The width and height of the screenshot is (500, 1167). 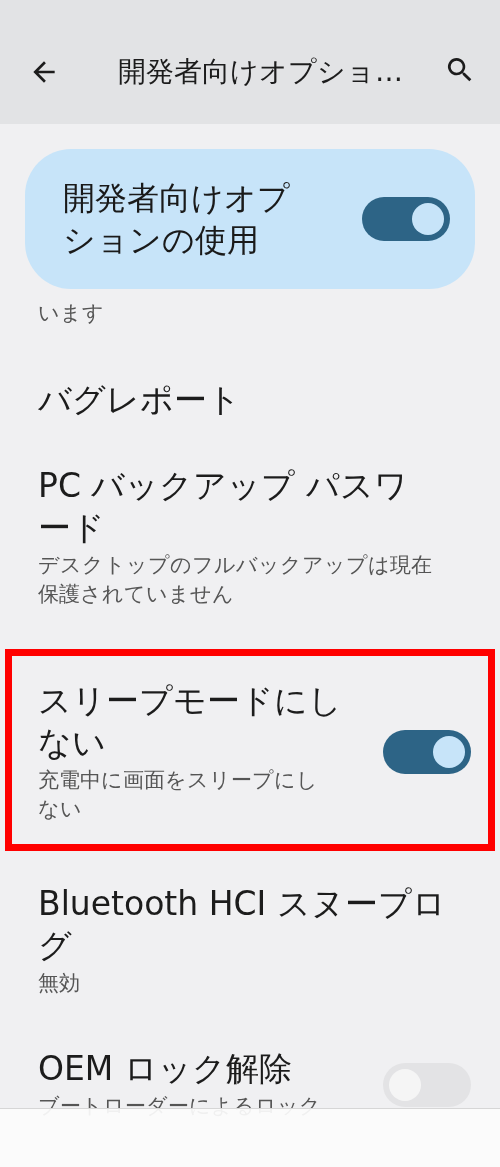 What do you see at coordinates (200, 1069) in the screenshot?
I see `setting-title: OEM ロック解除` at bounding box center [200, 1069].